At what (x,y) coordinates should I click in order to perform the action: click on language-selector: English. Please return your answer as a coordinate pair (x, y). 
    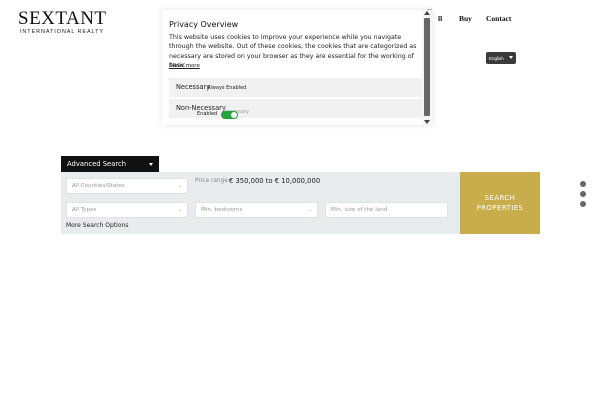
    Looking at the image, I should click on (501, 58).